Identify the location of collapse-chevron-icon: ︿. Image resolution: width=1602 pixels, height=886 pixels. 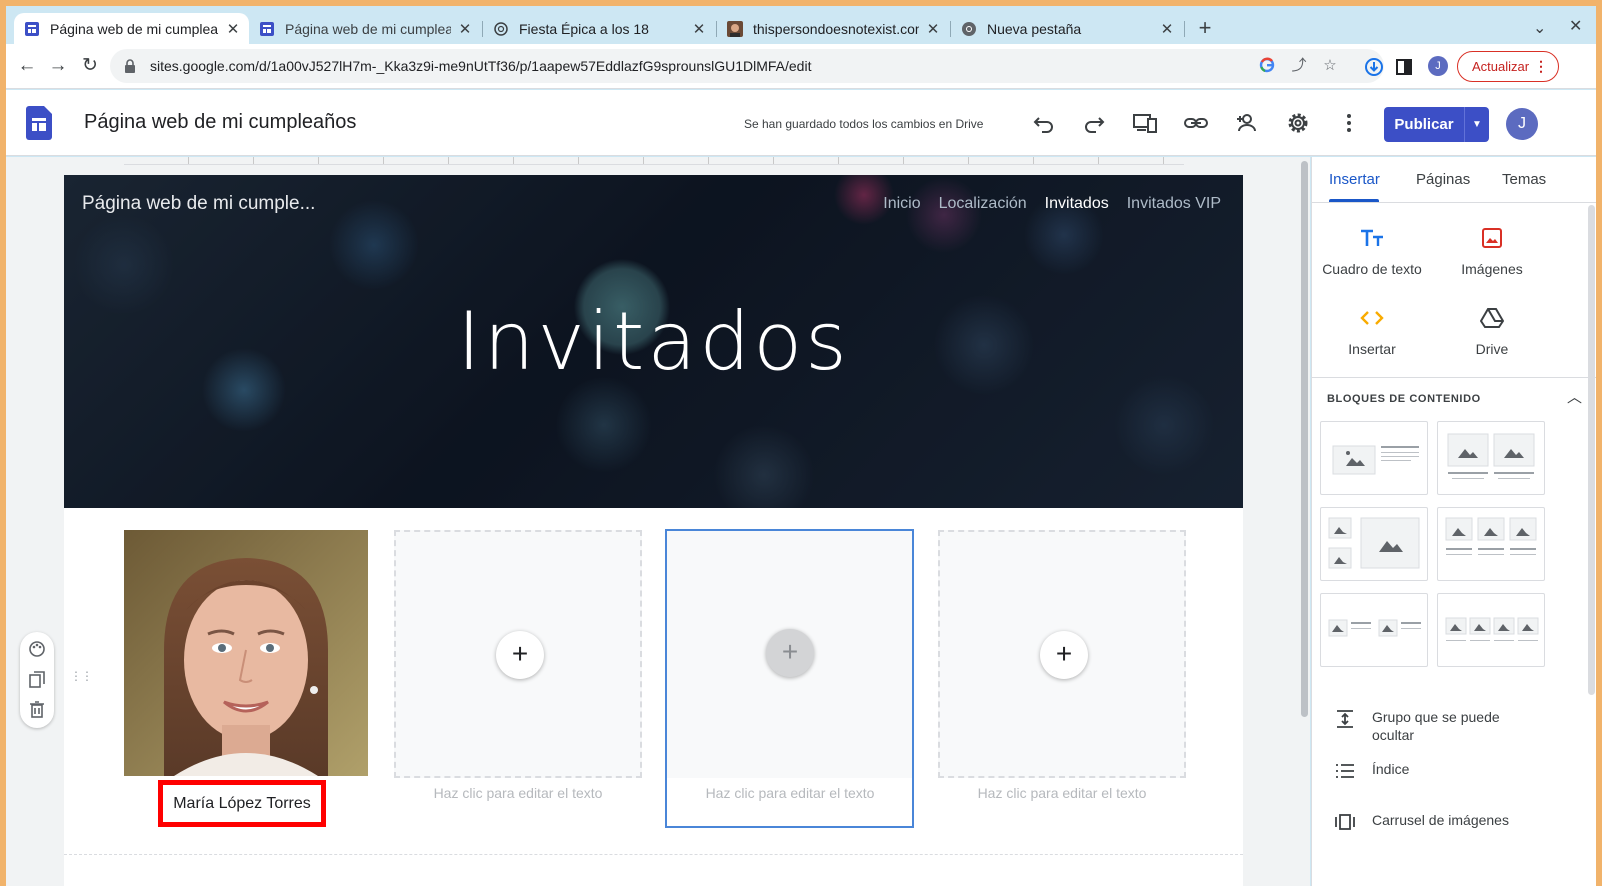
(1574, 396).